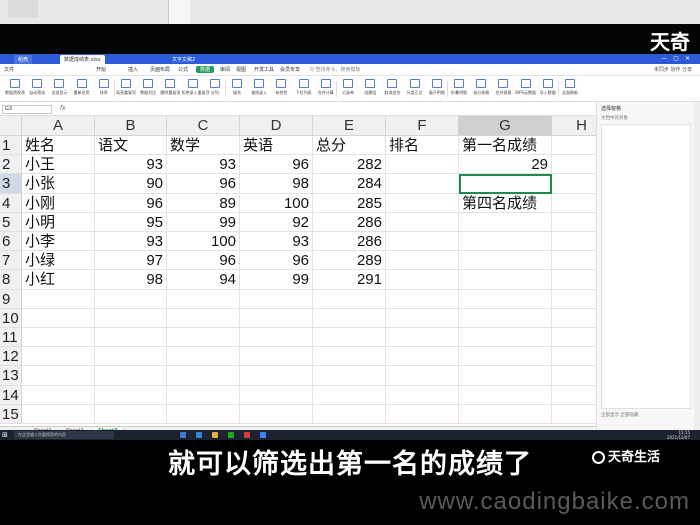 This screenshot has width=700, height=525. I want to click on row-header: 11, so click(11, 338).